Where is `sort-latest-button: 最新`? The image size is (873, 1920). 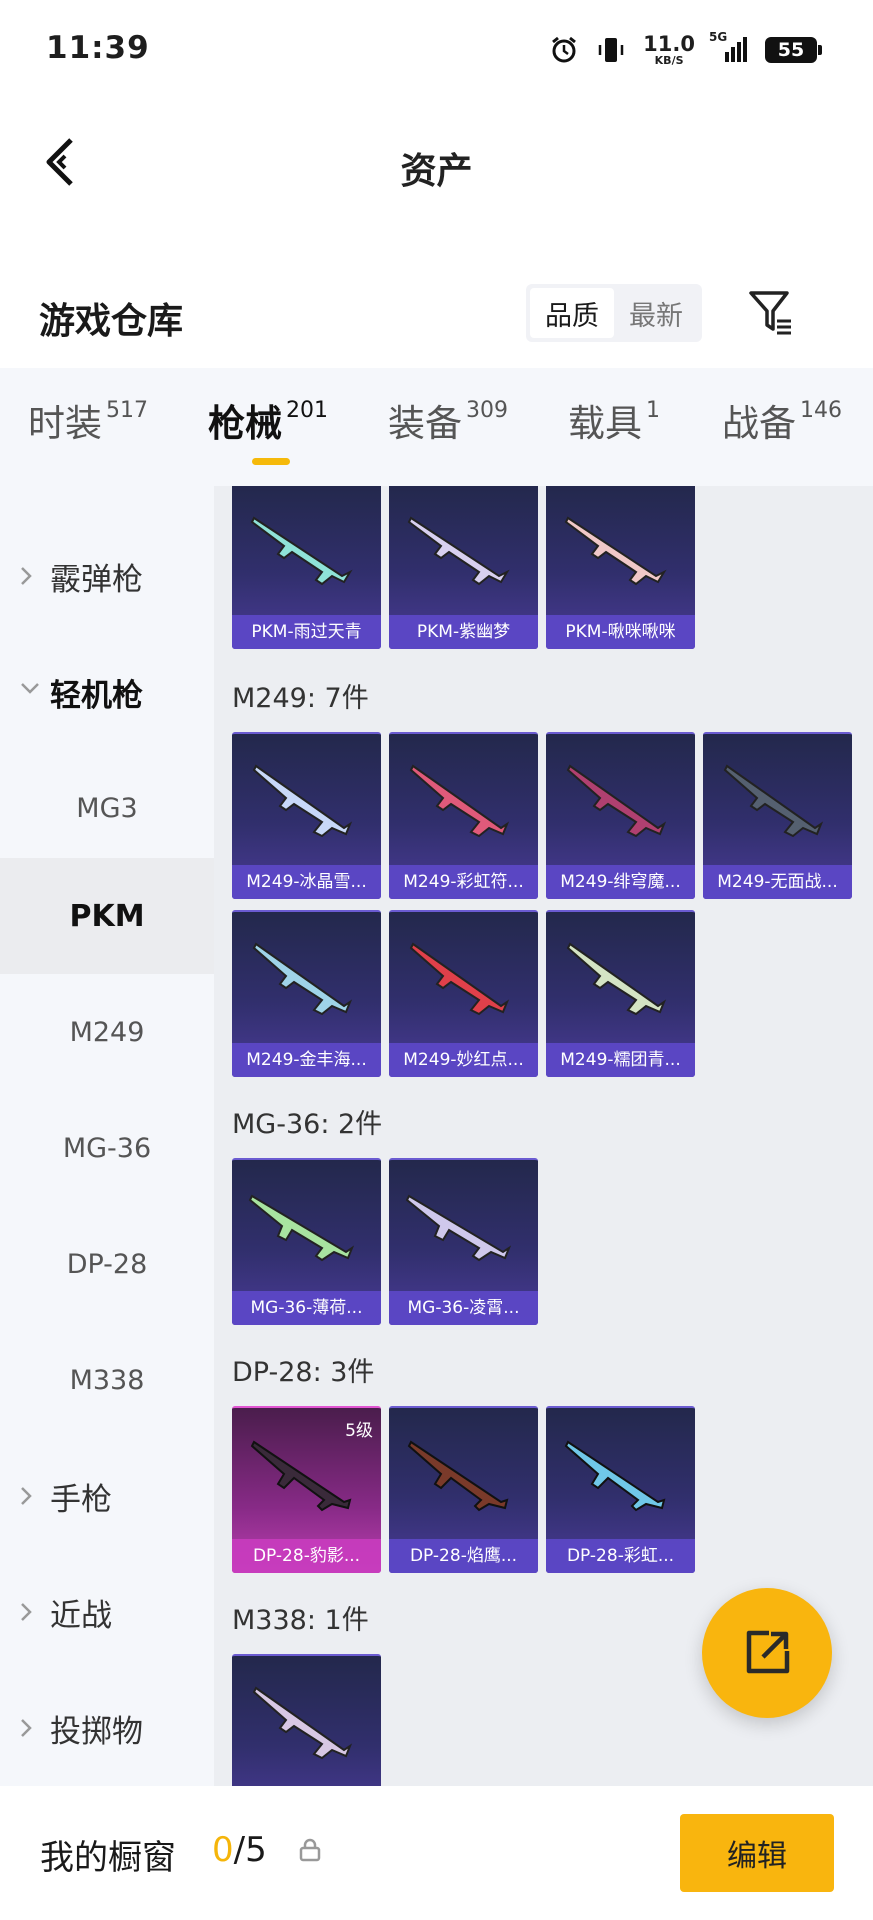
sort-latest-button: 最新 is located at coordinates (656, 313).